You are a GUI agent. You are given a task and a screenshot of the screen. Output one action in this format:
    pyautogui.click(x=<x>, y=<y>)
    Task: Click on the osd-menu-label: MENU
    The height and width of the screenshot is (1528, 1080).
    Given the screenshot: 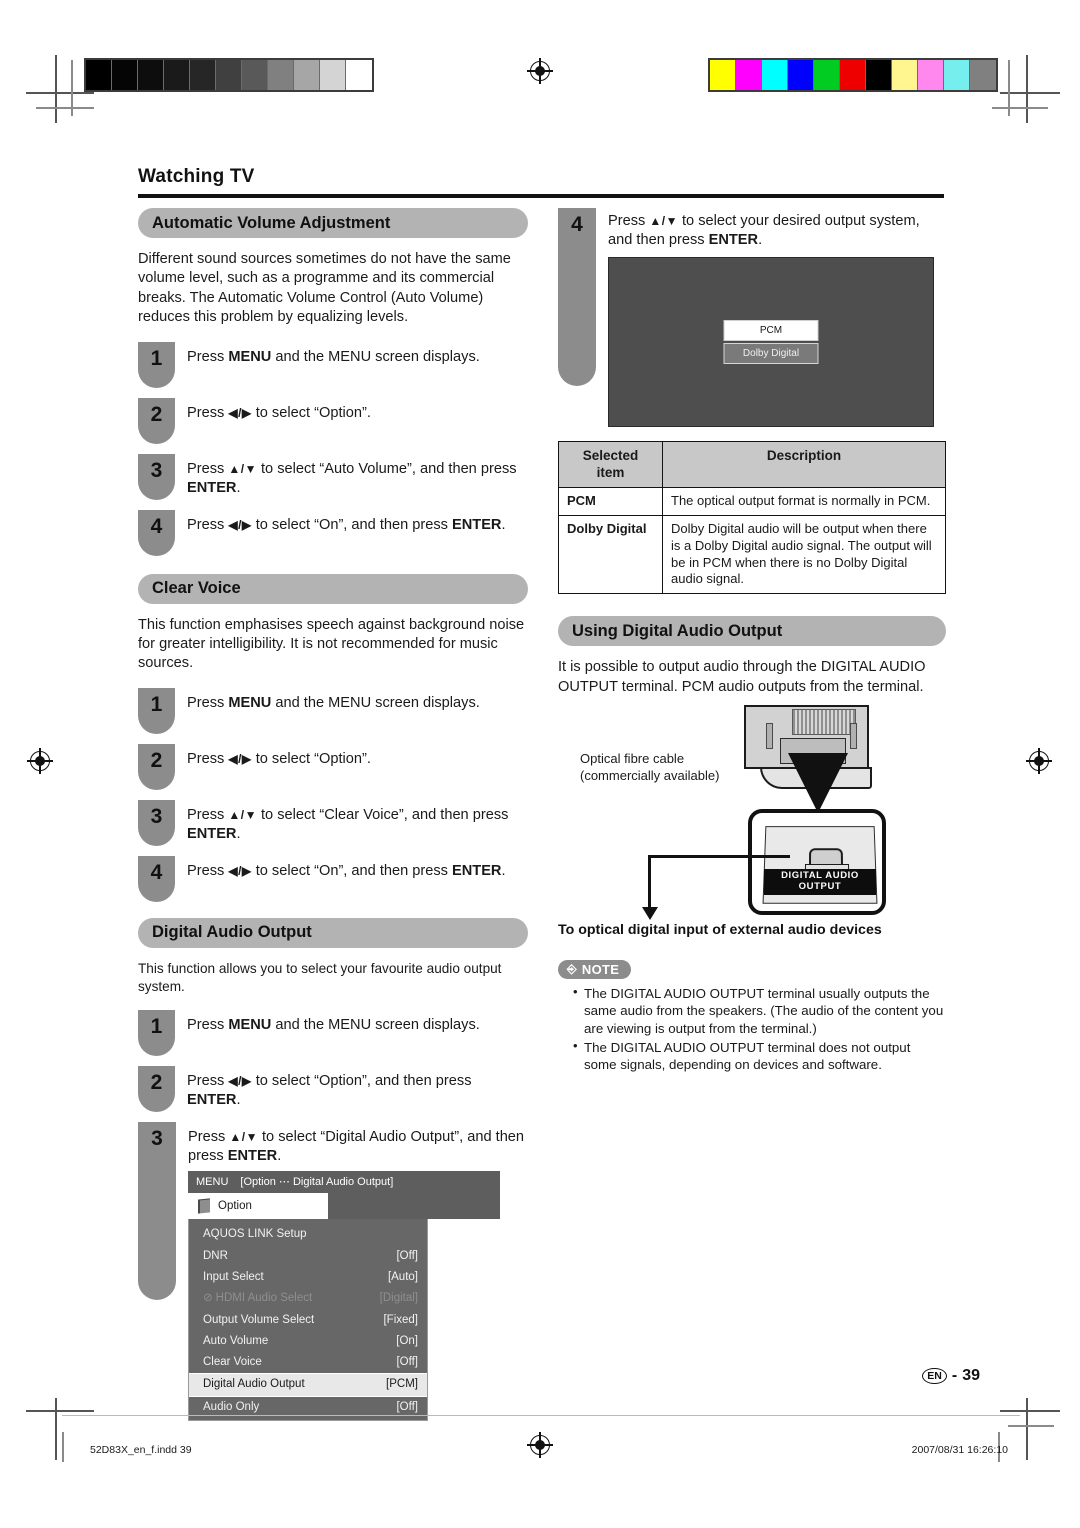 What is the action you would take?
    pyautogui.click(x=212, y=1181)
    